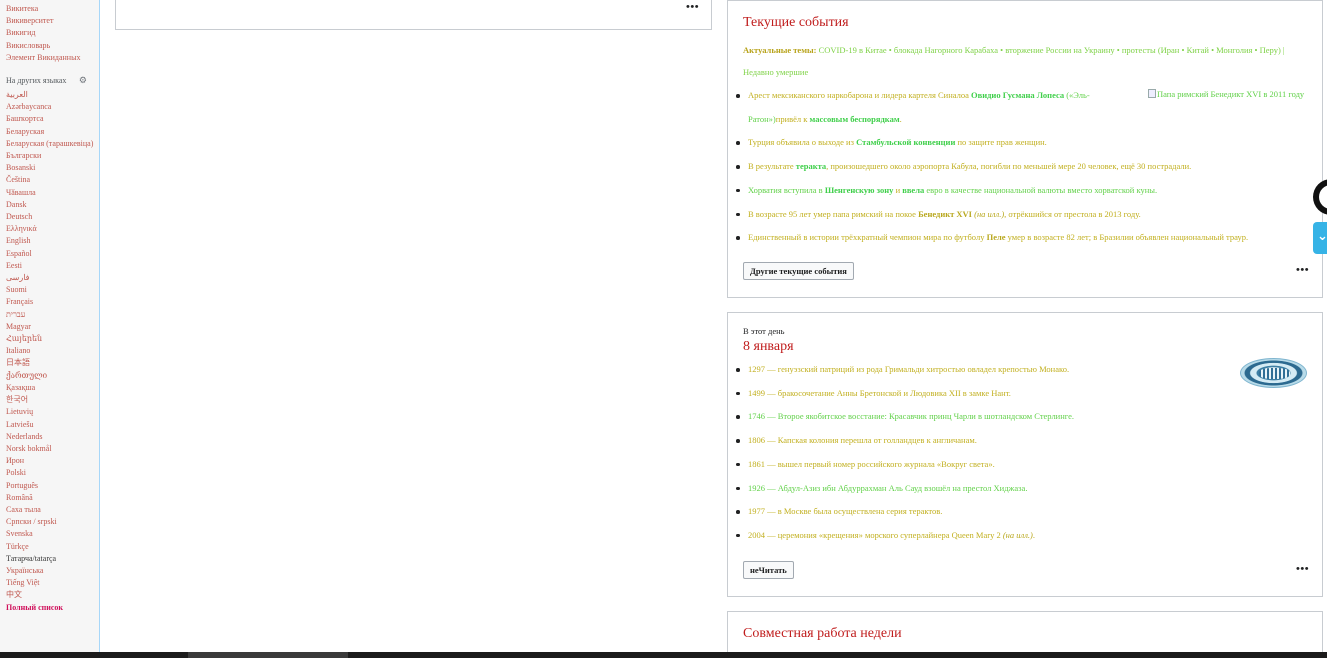 The width and height of the screenshot is (1327, 658). Describe the element at coordinates (988, 214) in the screenshot. I see `news-item-text: (на илл.)` at that location.